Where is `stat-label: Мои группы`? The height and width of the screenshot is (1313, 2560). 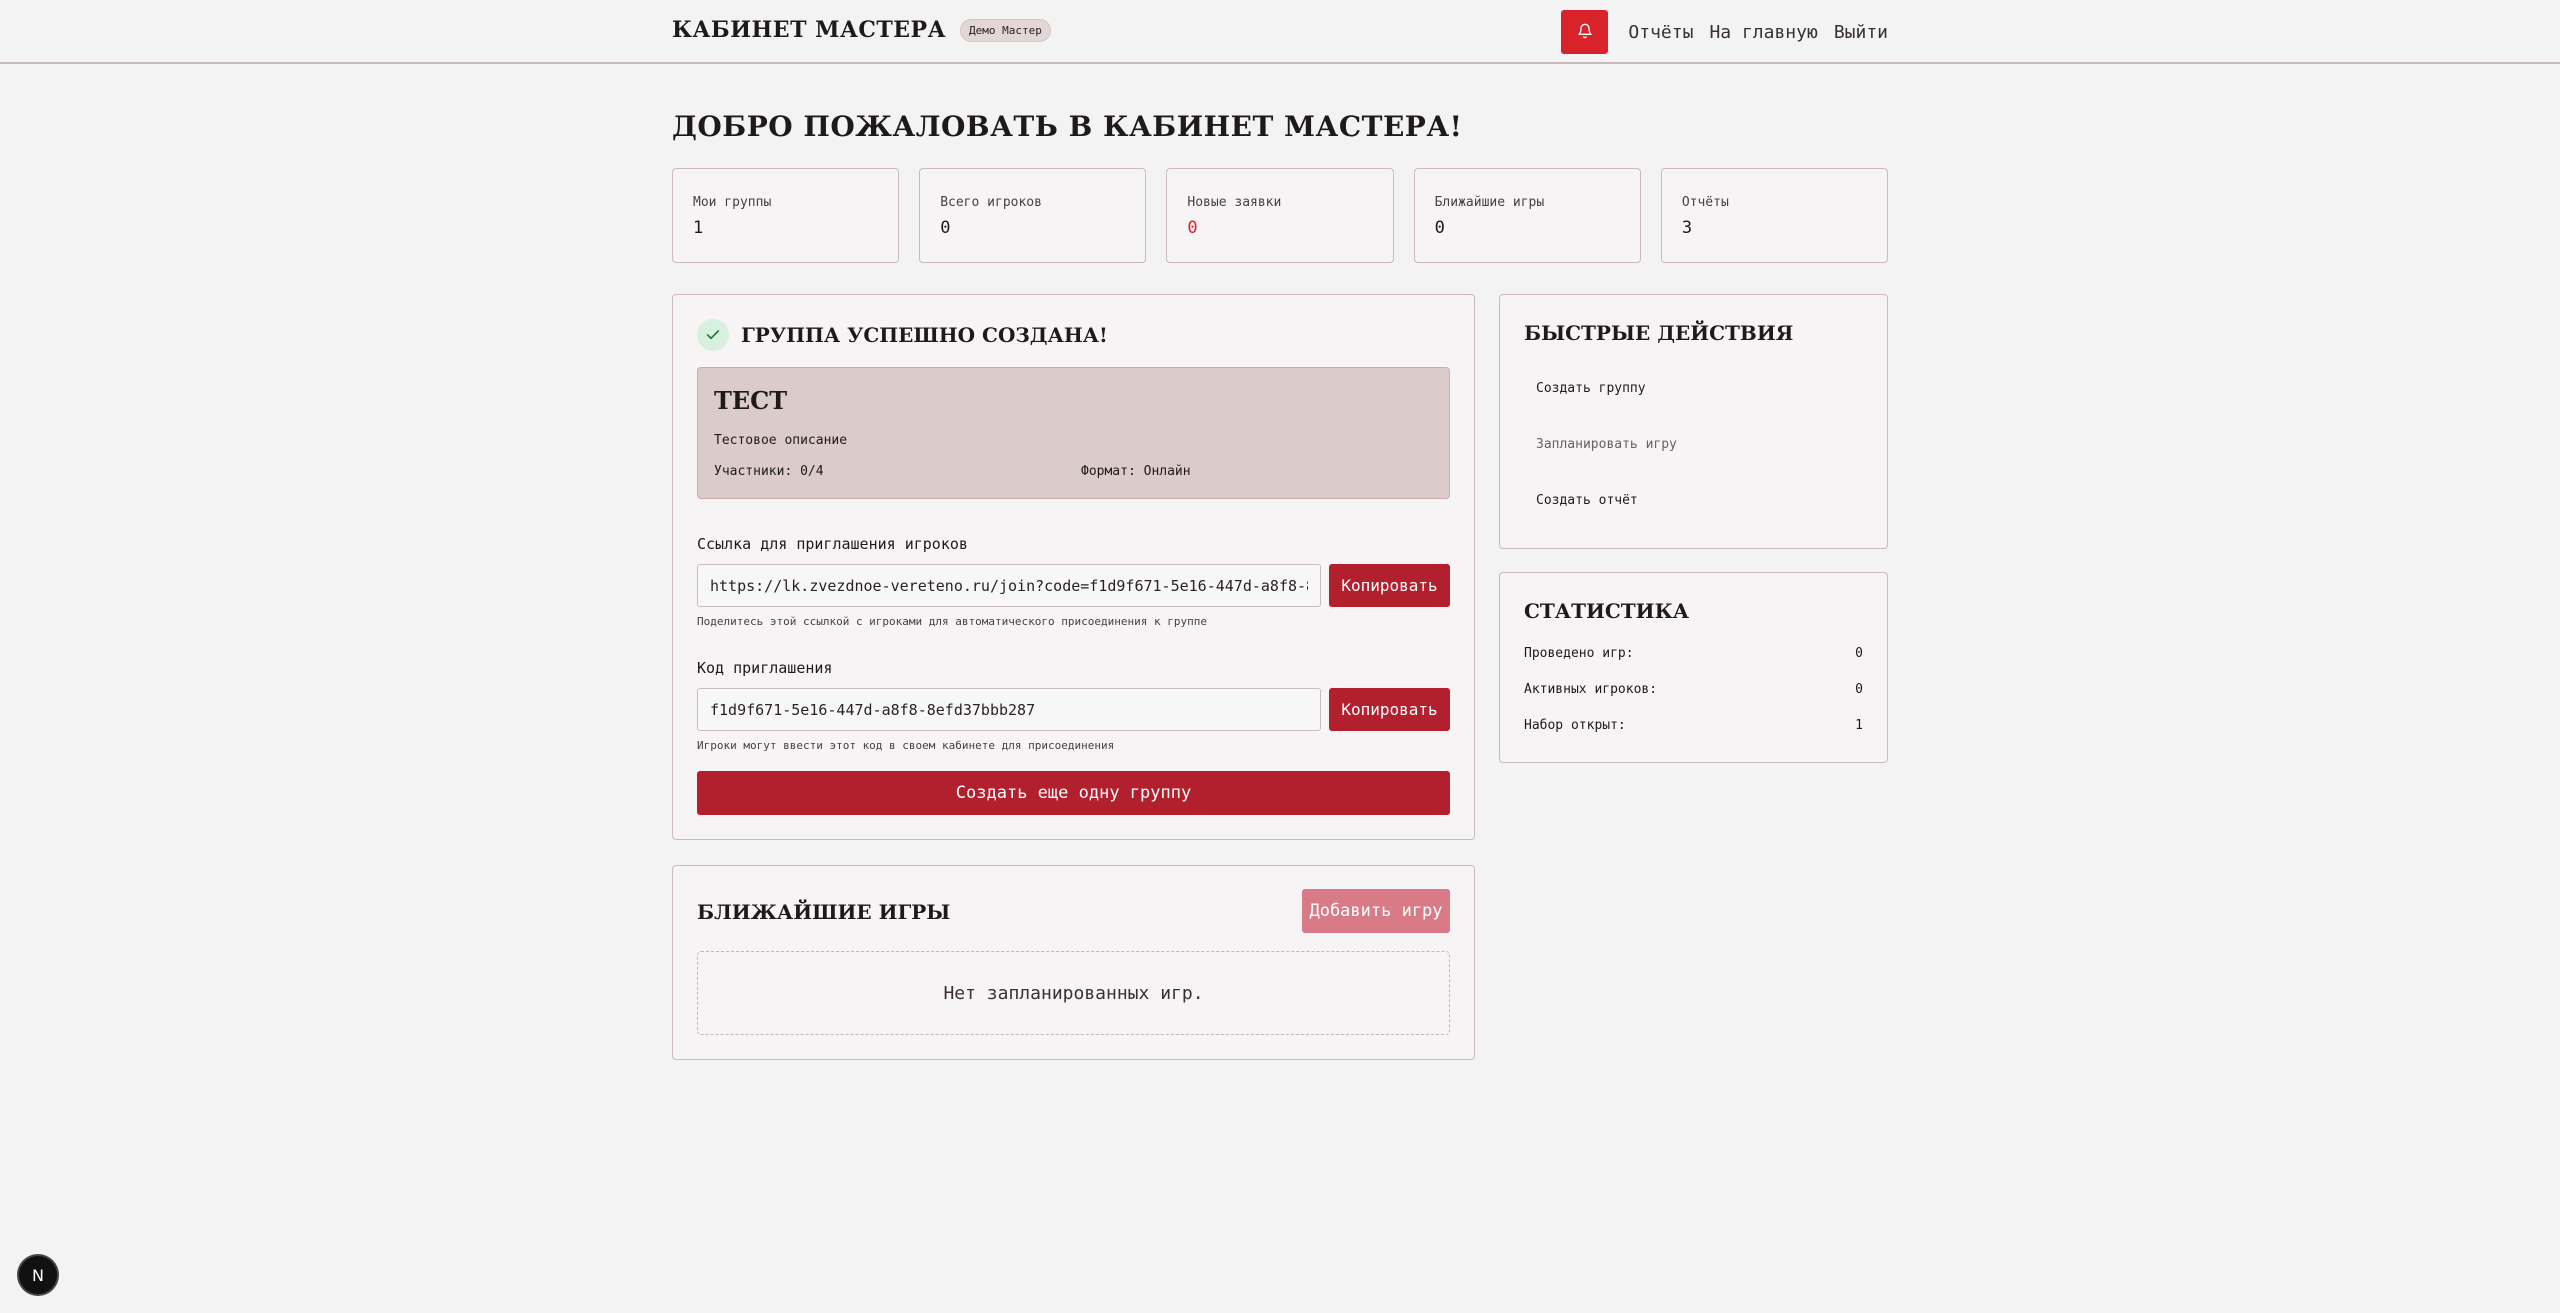 stat-label: Мои группы is located at coordinates (732, 202).